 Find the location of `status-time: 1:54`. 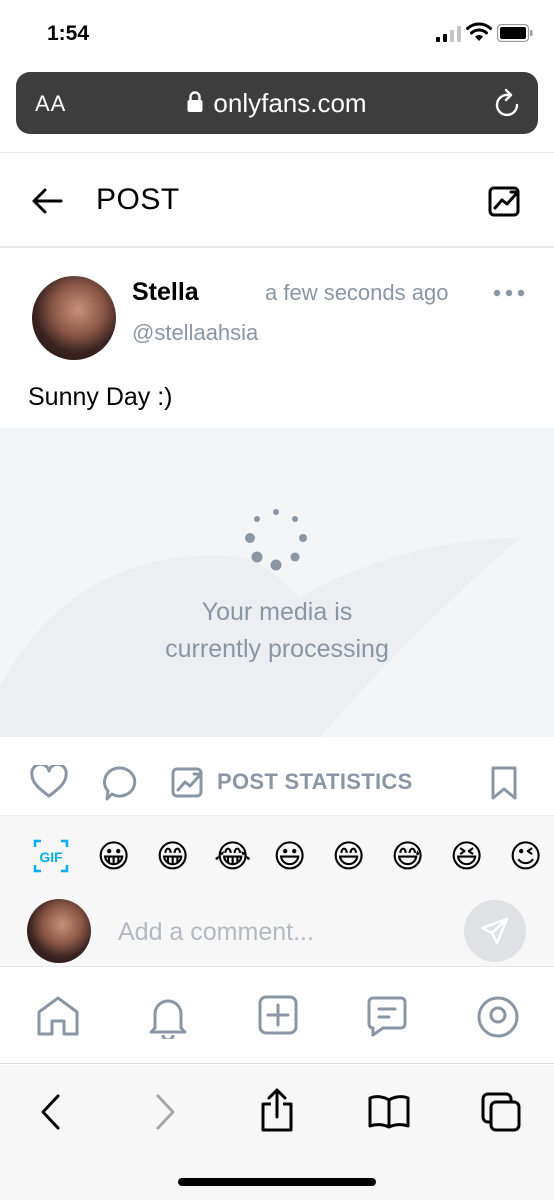

status-time: 1:54 is located at coordinates (68, 33).